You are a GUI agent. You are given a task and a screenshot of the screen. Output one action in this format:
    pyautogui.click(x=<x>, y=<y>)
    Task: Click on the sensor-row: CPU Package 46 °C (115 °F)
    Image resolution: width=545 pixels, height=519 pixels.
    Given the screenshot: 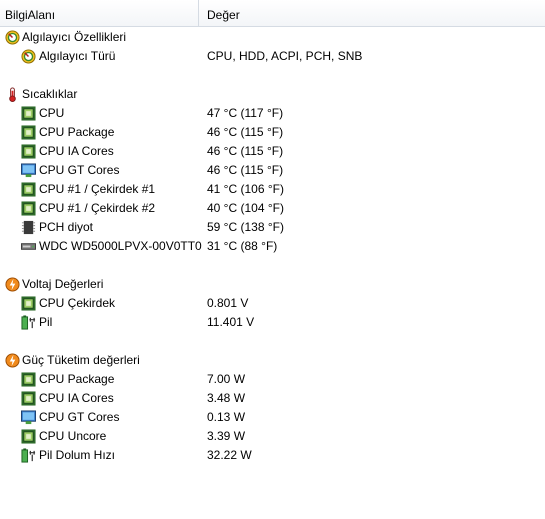 What is the action you would take?
    pyautogui.click(x=272, y=132)
    